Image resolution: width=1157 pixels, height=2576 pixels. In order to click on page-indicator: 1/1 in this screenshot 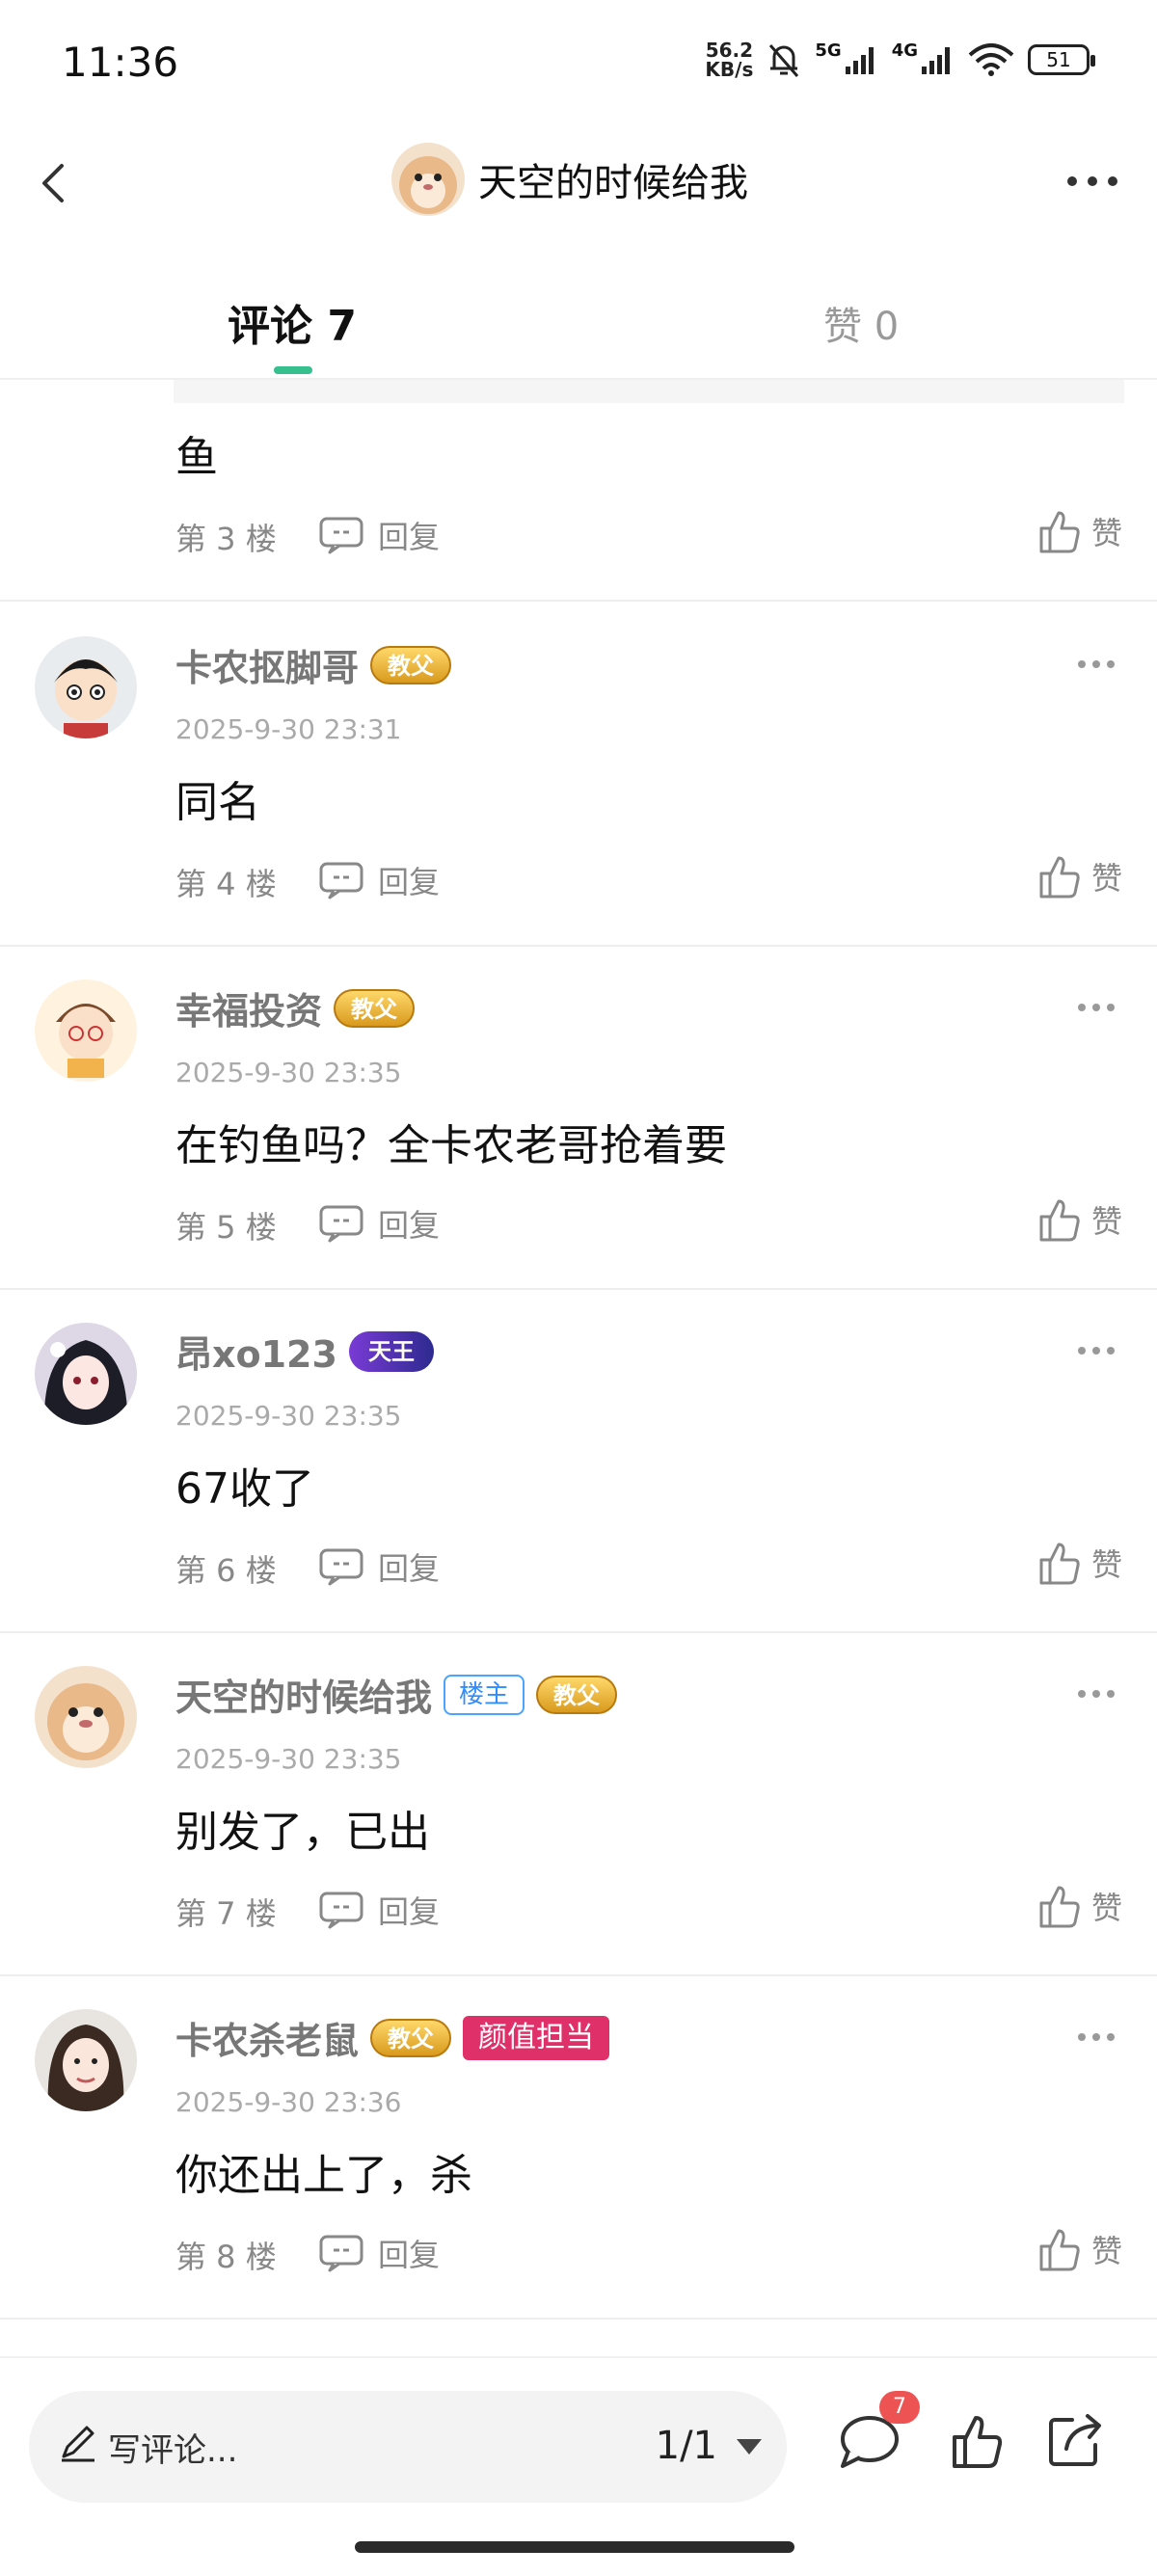, I will do `click(686, 2446)`.